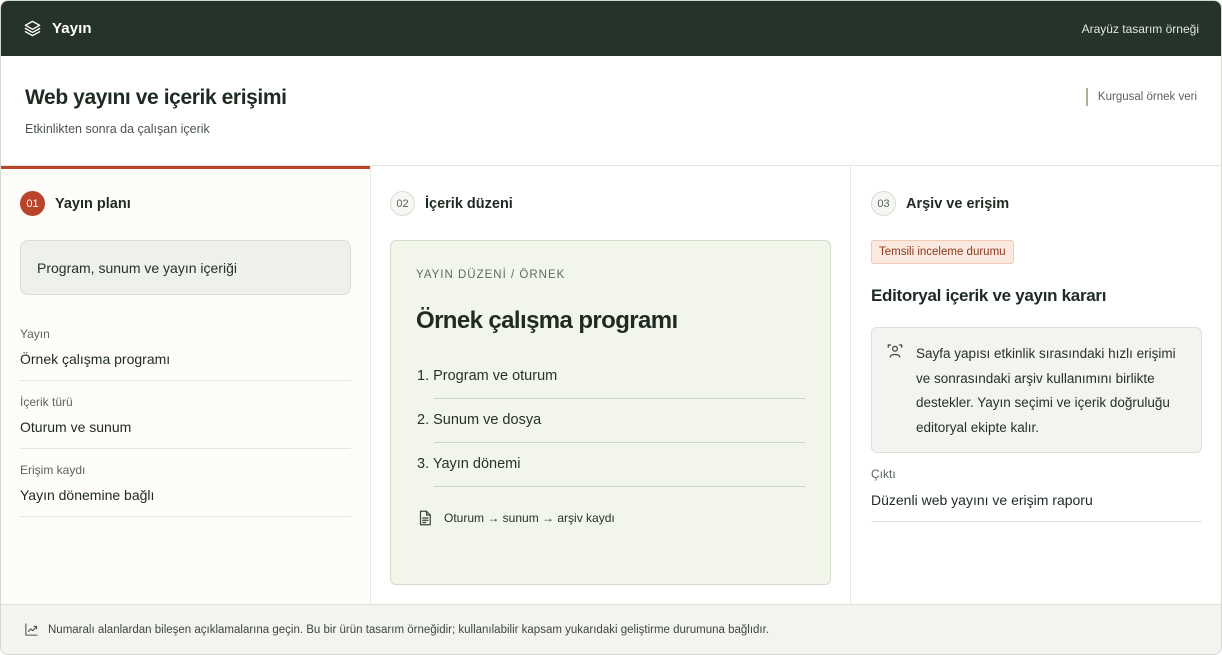 This screenshot has height=655, width=1222. What do you see at coordinates (185, 267) in the screenshot?
I see `content-summary-box: Program, sunum ve yayın içeriği` at bounding box center [185, 267].